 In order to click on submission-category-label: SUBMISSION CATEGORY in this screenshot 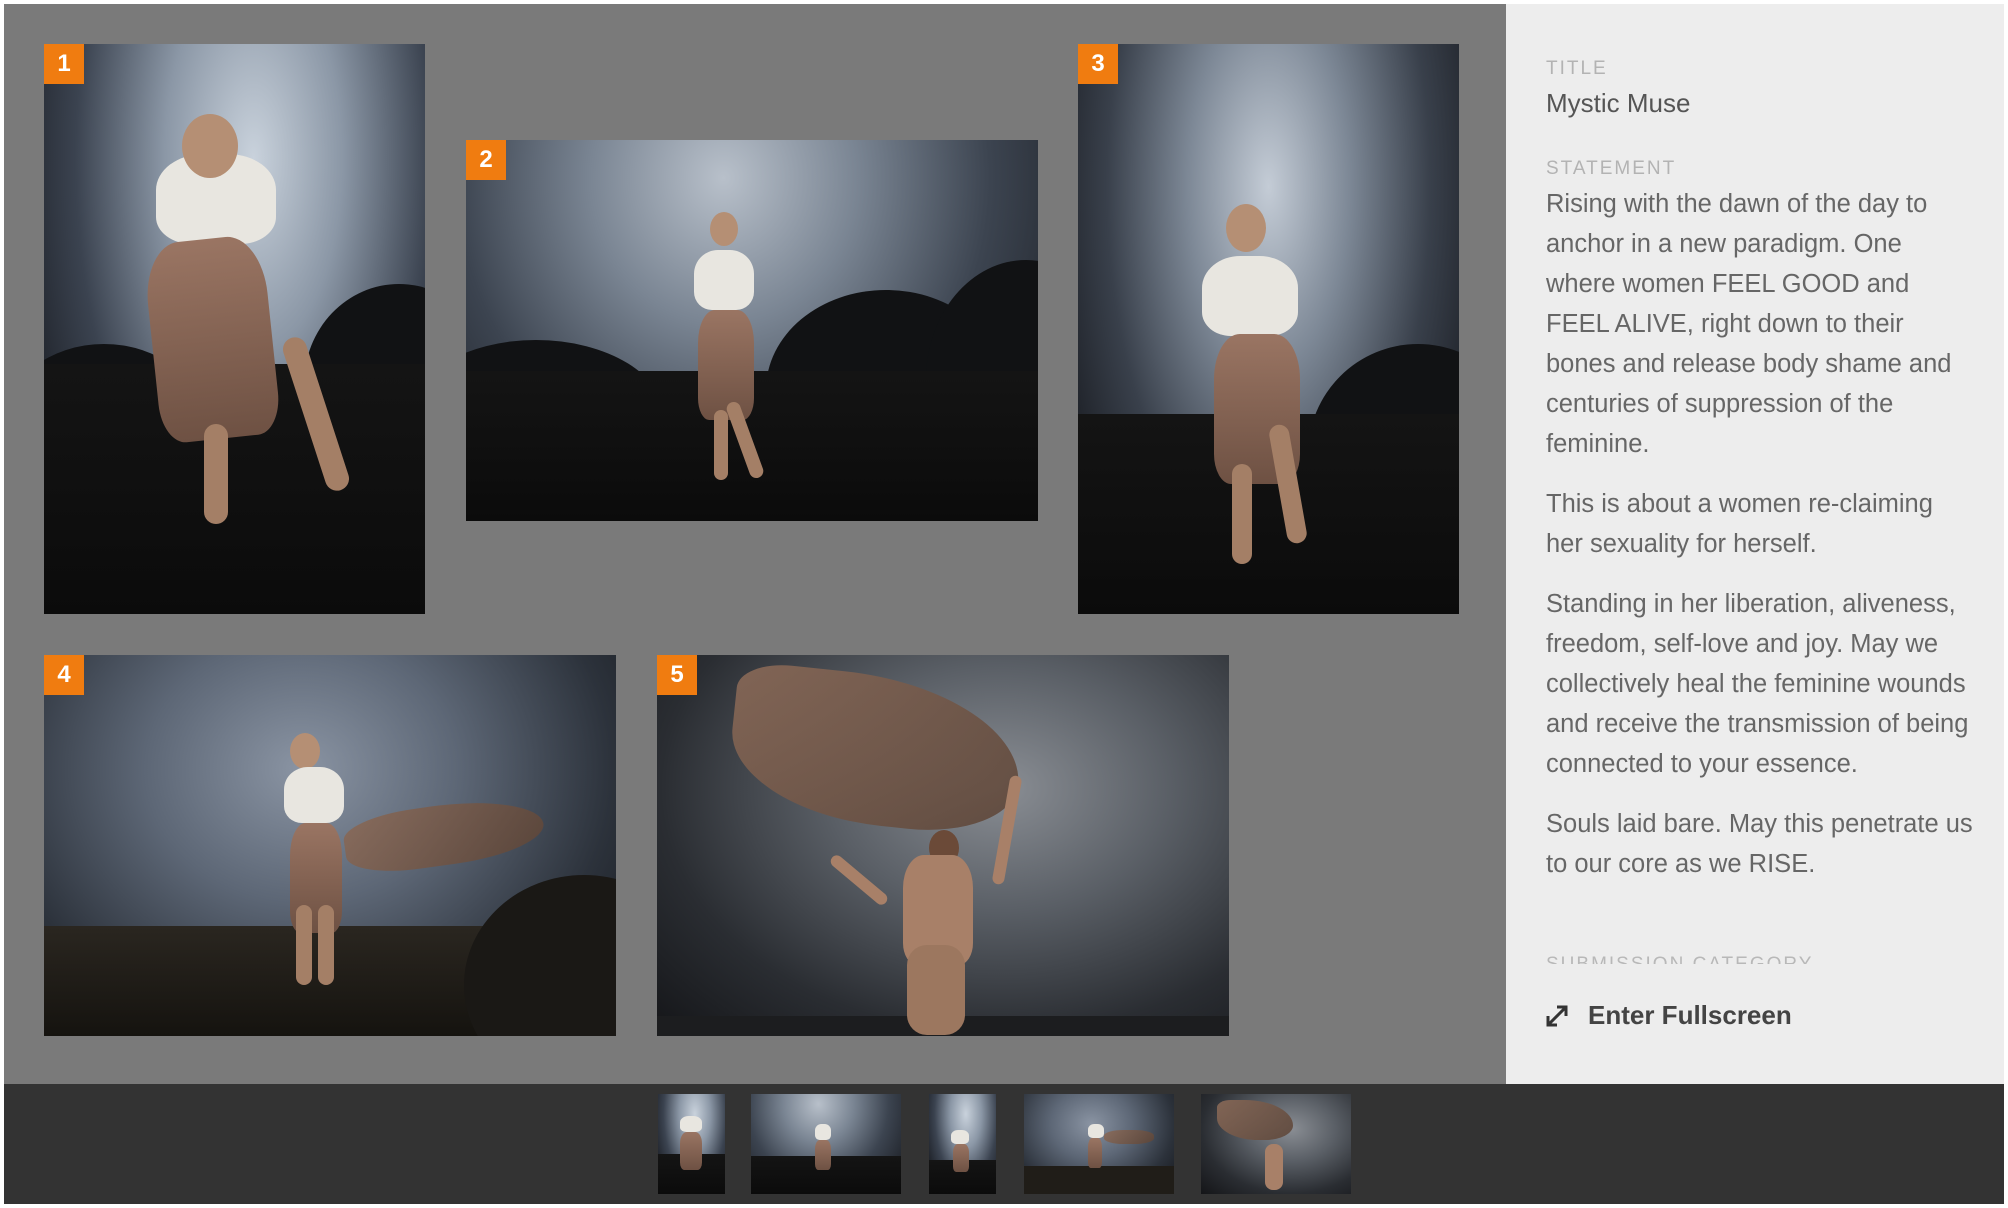, I will do `click(1679, 959)`.